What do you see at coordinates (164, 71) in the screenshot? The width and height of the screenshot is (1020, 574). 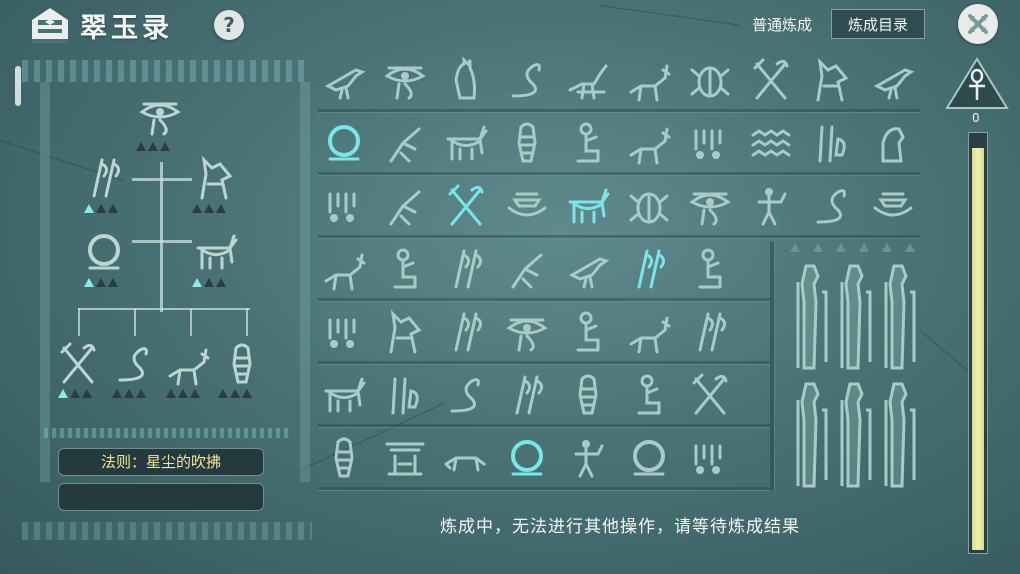 I see `panel-frieze` at bounding box center [164, 71].